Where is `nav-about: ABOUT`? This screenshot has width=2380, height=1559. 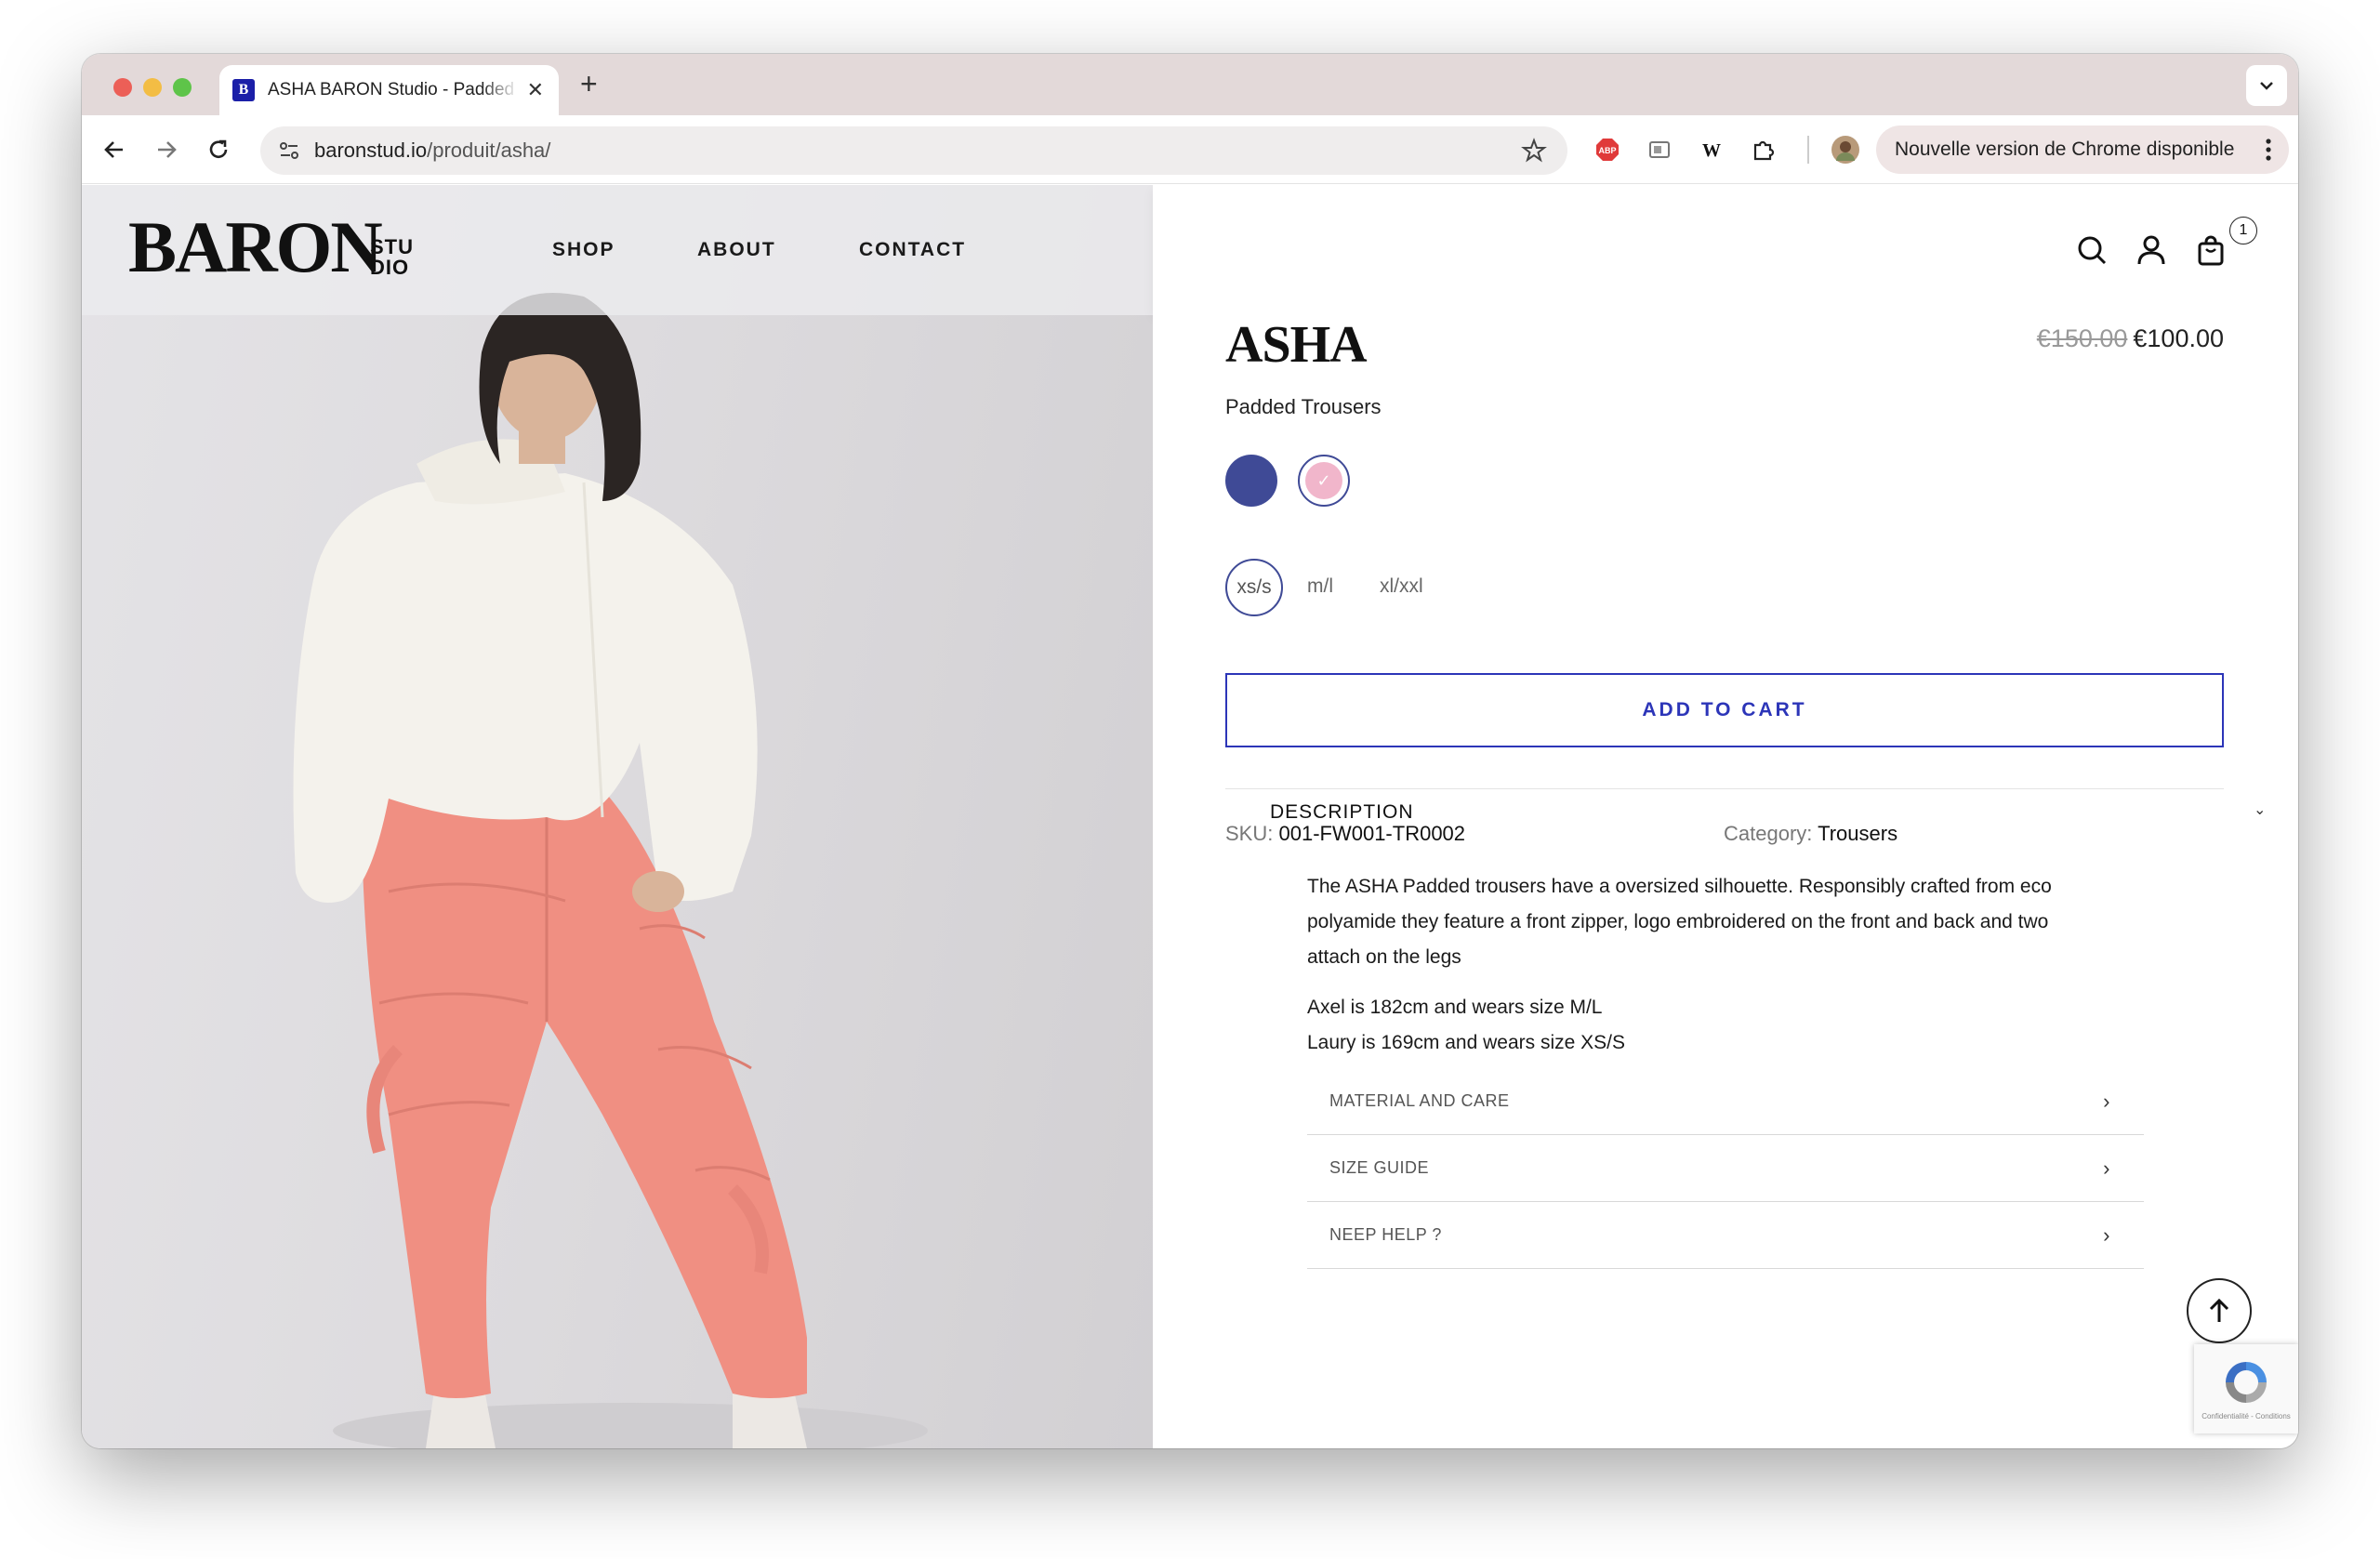 nav-about: ABOUT is located at coordinates (736, 250).